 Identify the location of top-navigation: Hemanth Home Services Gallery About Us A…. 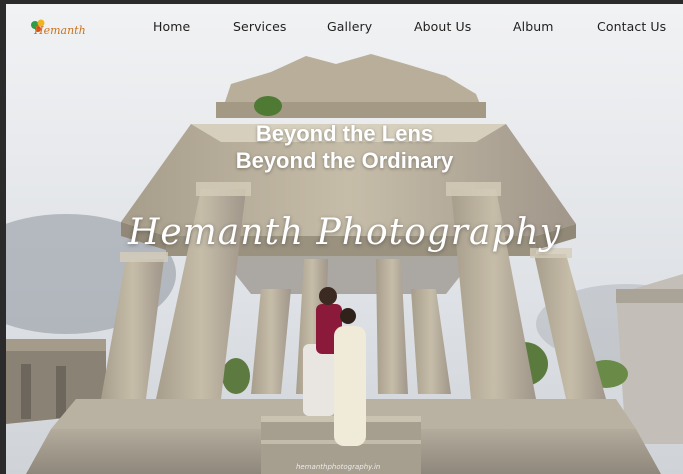
(344, 26).